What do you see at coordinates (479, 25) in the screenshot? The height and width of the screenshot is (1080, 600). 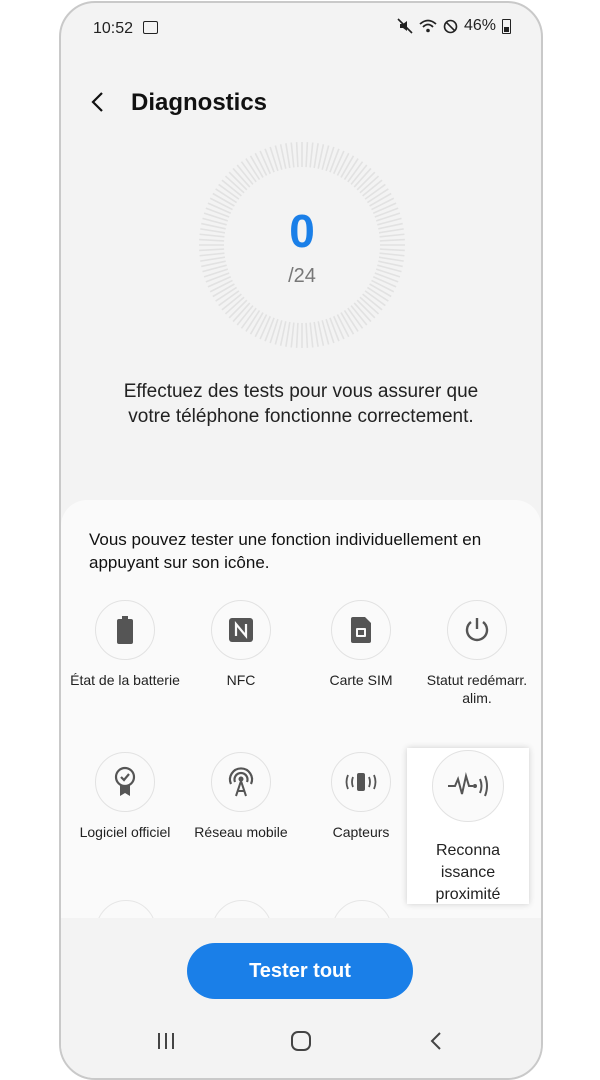 I see `battery-percent: 46%` at bounding box center [479, 25].